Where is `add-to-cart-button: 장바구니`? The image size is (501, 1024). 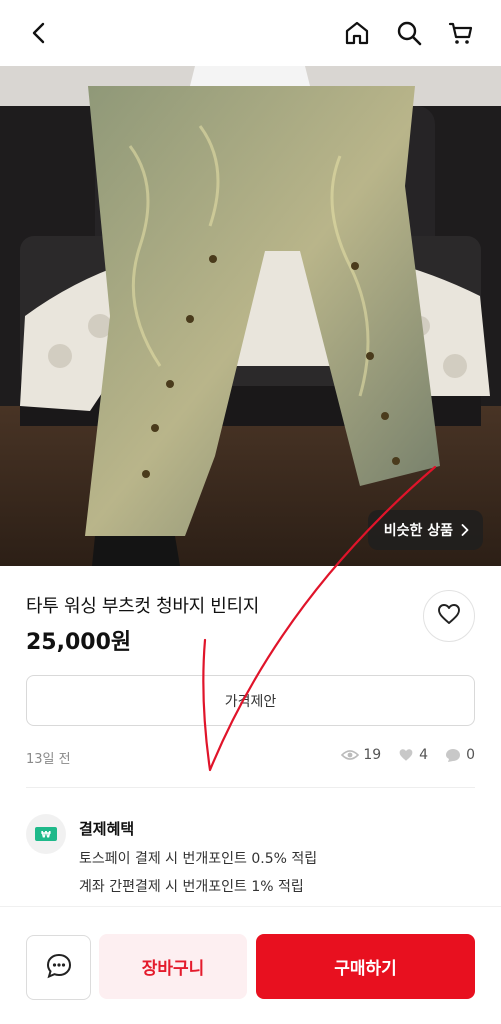 add-to-cart-button: 장바구니 is located at coordinates (173, 966).